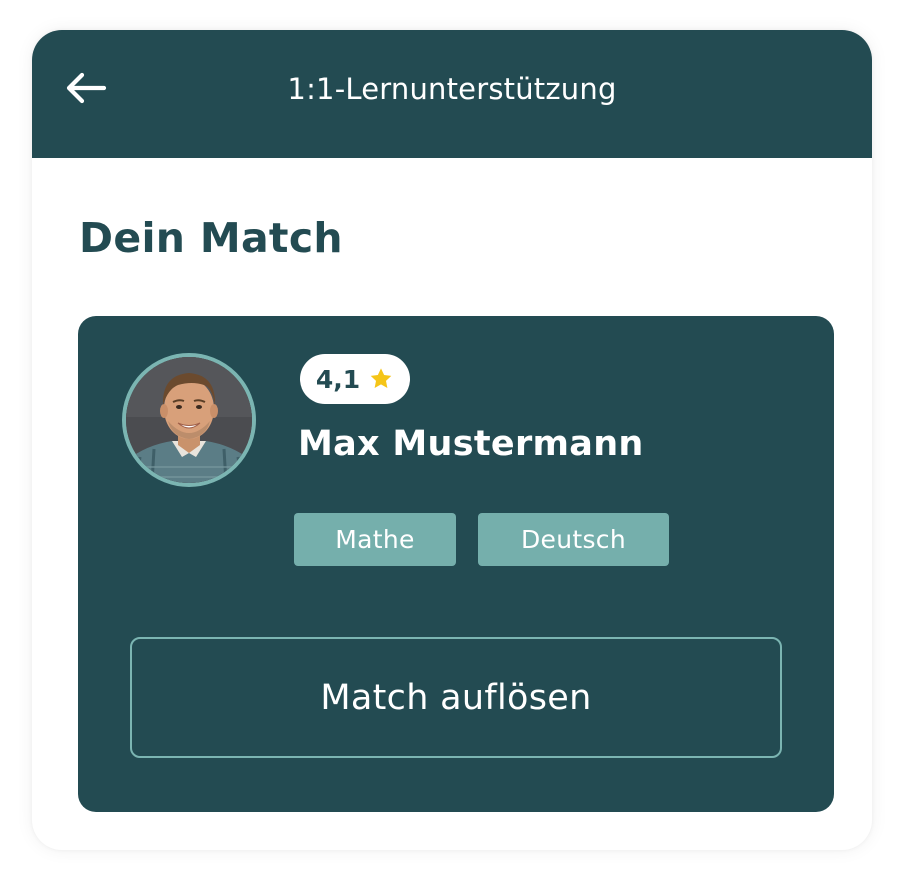 Image resolution: width=903 pixels, height=879 pixels. What do you see at coordinates (573, 539) in the screenshot?
I see `subject-tag-deutsch: Deutsch` at bounding box center [573, 539].